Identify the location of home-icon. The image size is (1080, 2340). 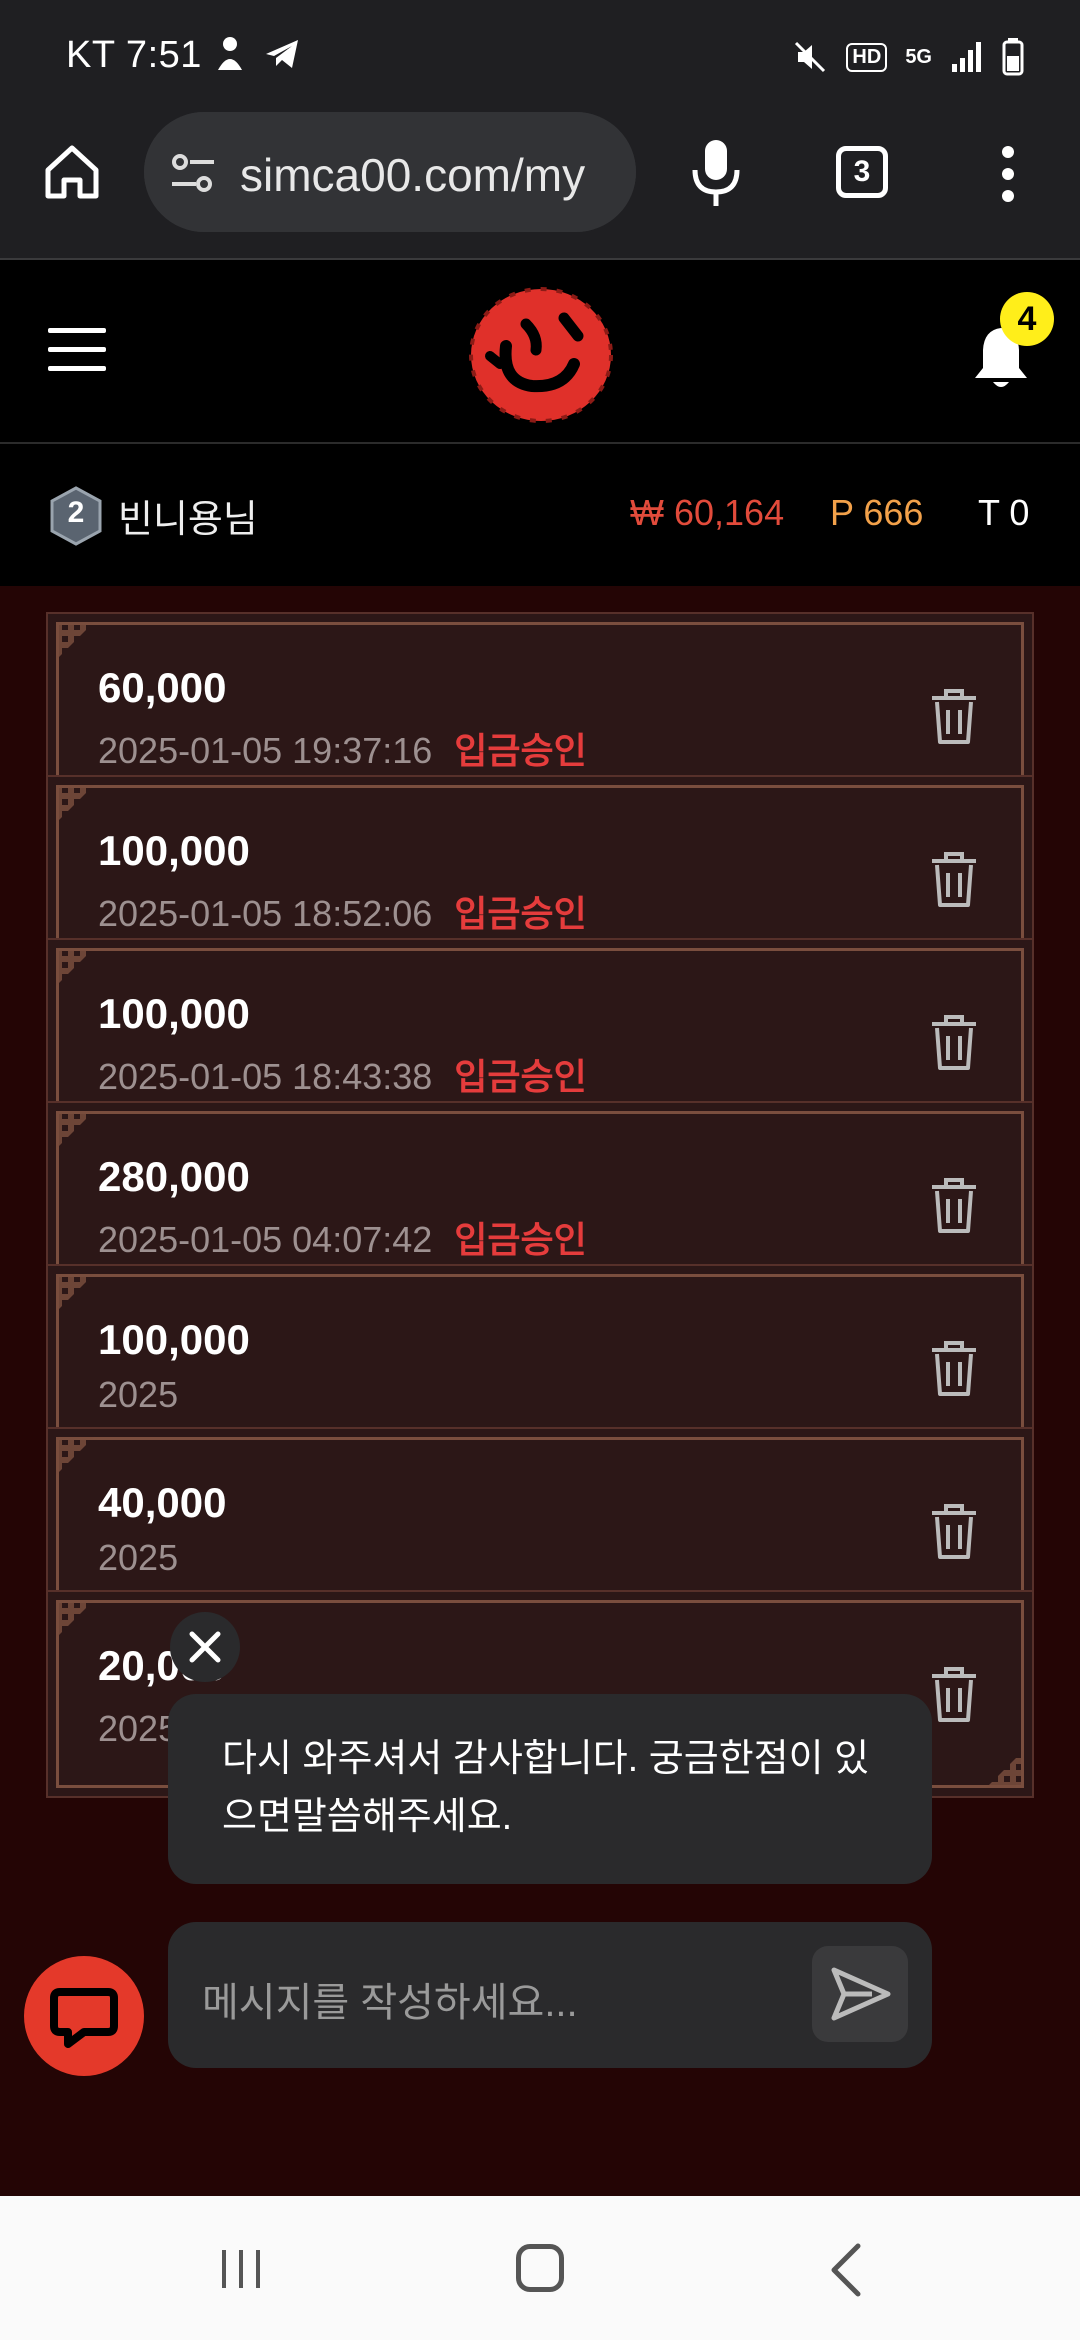
(72, 172).